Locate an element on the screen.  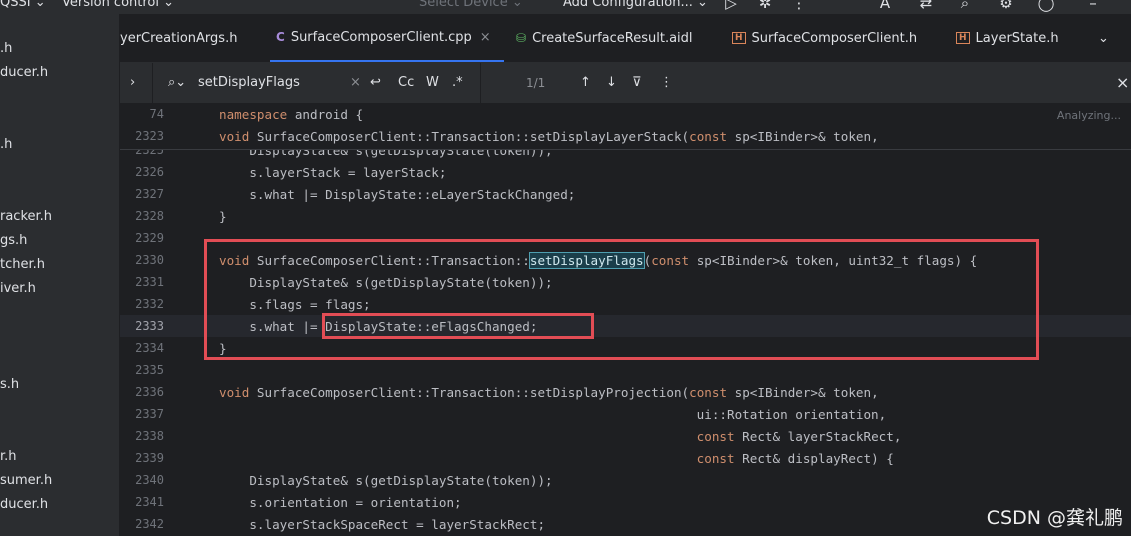
line-number: 2331 is located at coordinates (149, 282).